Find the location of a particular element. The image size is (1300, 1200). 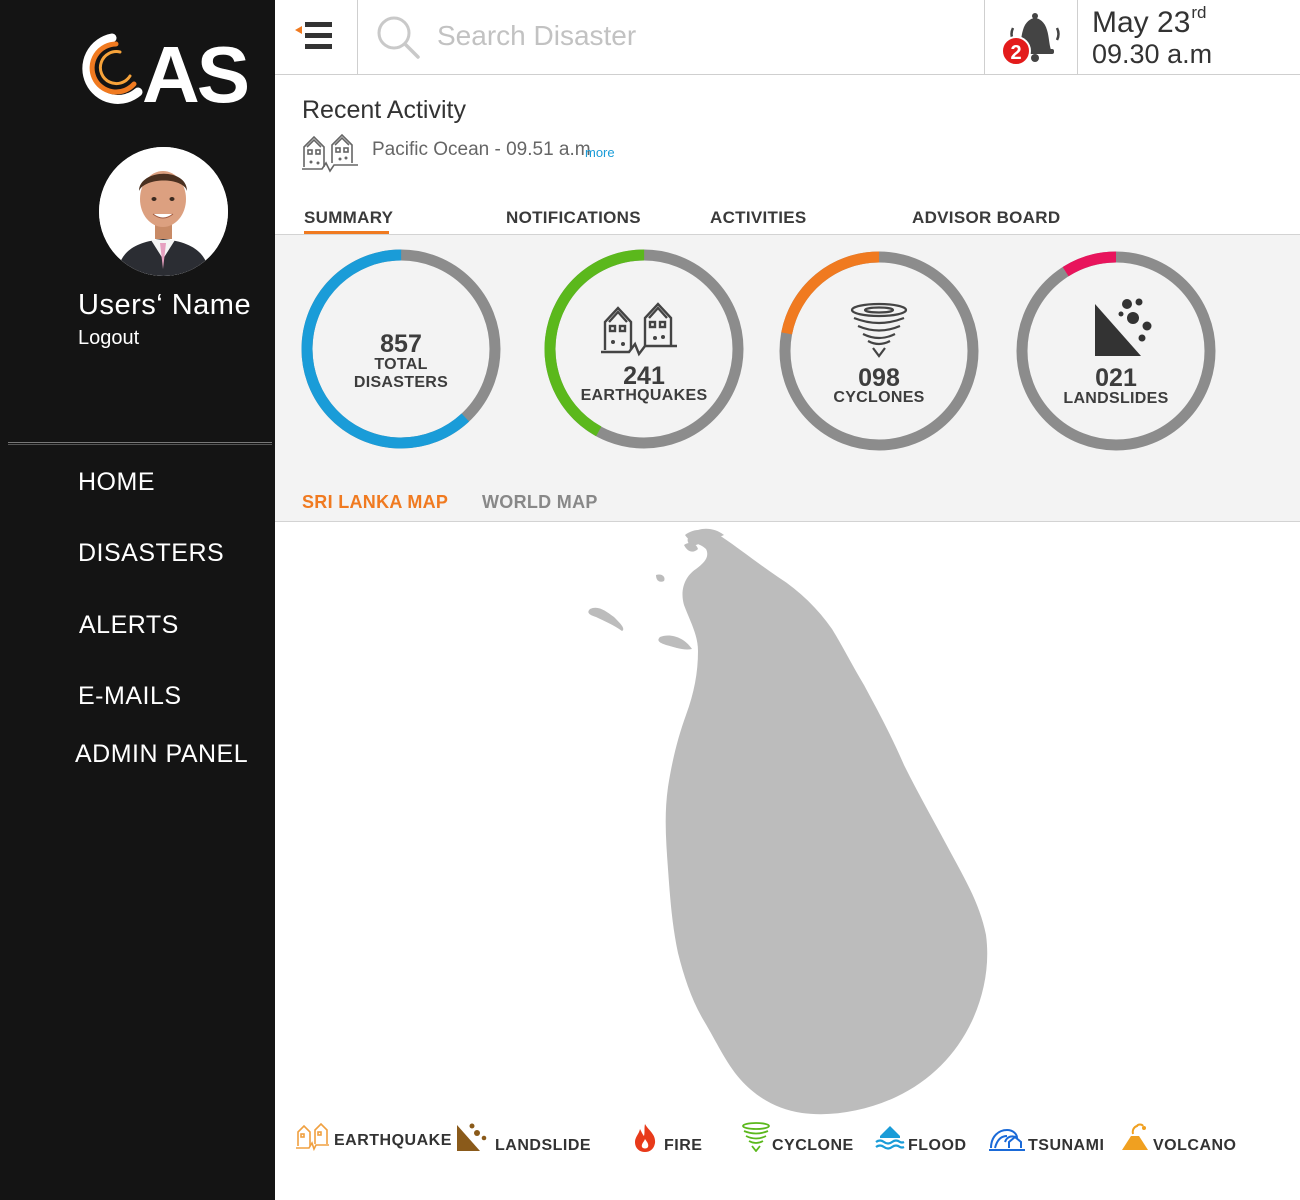

tsunami-icon is located at coordinates (1007, 1139).